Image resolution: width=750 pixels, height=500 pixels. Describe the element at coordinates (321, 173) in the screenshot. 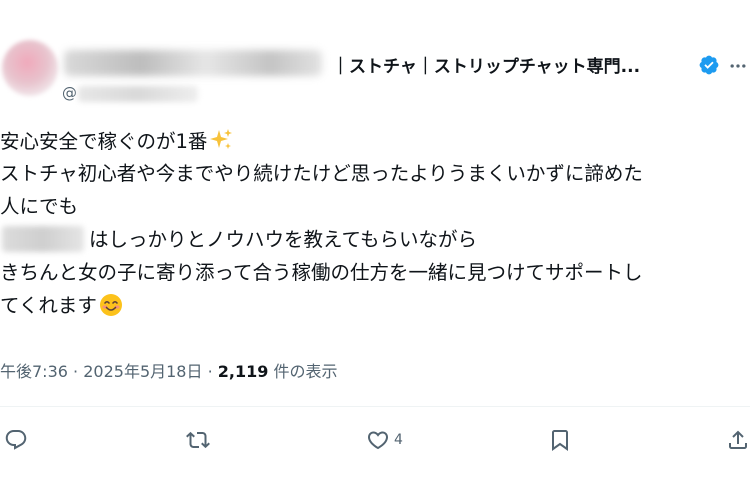

I see `post-line-2: ストチャ初心者や今までやり続けたけど思ったよりうまくいかずに諦めた` at that location.